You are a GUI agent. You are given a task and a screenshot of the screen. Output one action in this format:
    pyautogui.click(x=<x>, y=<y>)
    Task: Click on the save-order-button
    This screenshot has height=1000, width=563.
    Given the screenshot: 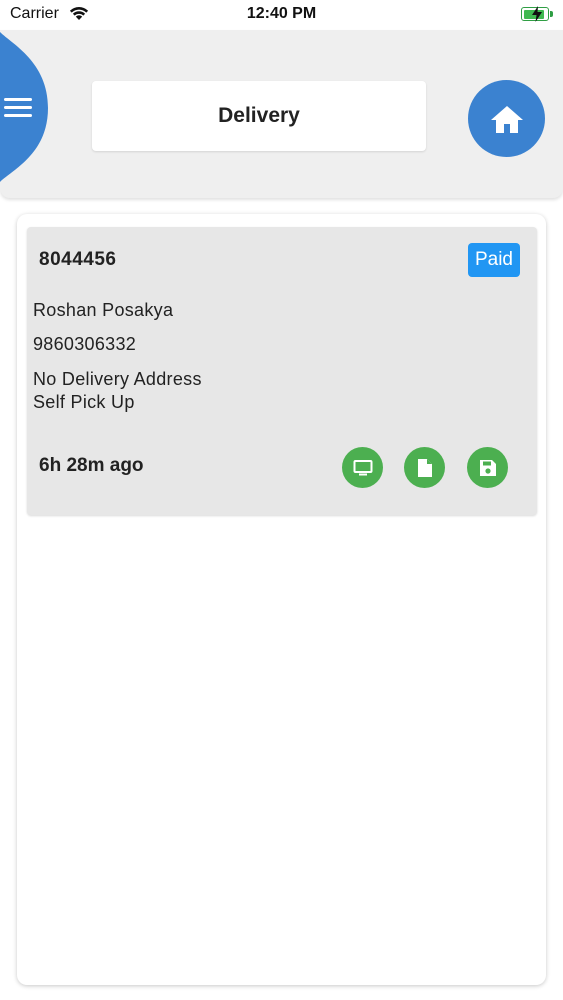 What is the action you would take?
    pyautogui.click(x=487, y=467)
    